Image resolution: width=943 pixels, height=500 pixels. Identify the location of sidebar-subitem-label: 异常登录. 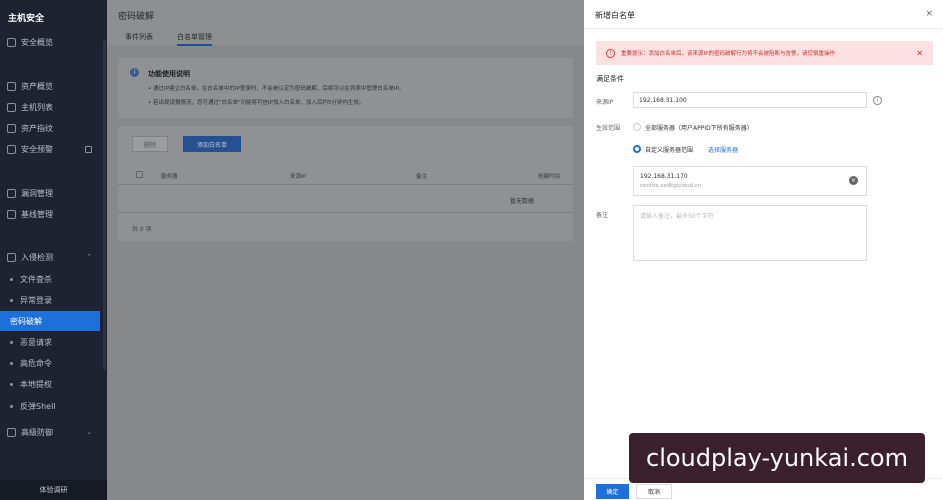
(36, 300).